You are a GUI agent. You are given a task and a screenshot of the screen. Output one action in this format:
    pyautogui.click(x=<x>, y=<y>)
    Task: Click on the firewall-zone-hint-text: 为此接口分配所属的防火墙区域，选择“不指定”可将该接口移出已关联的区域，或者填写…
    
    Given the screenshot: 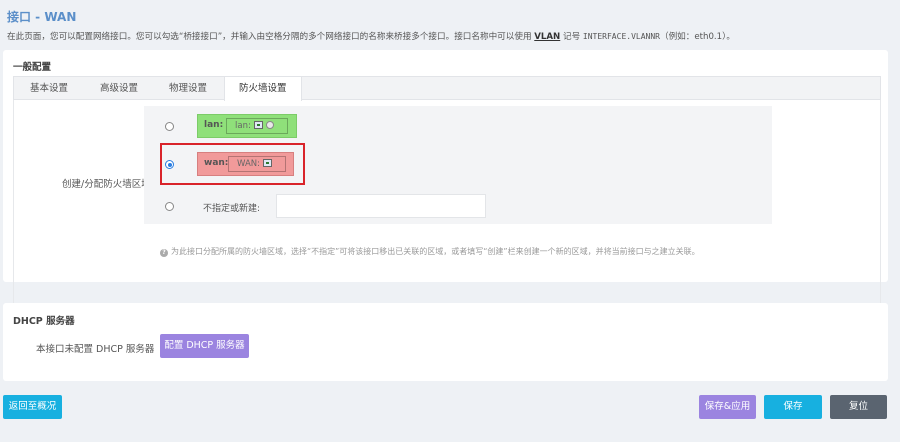 What is the action you would take?
    pyautogui.click(x=435, y=251)
    